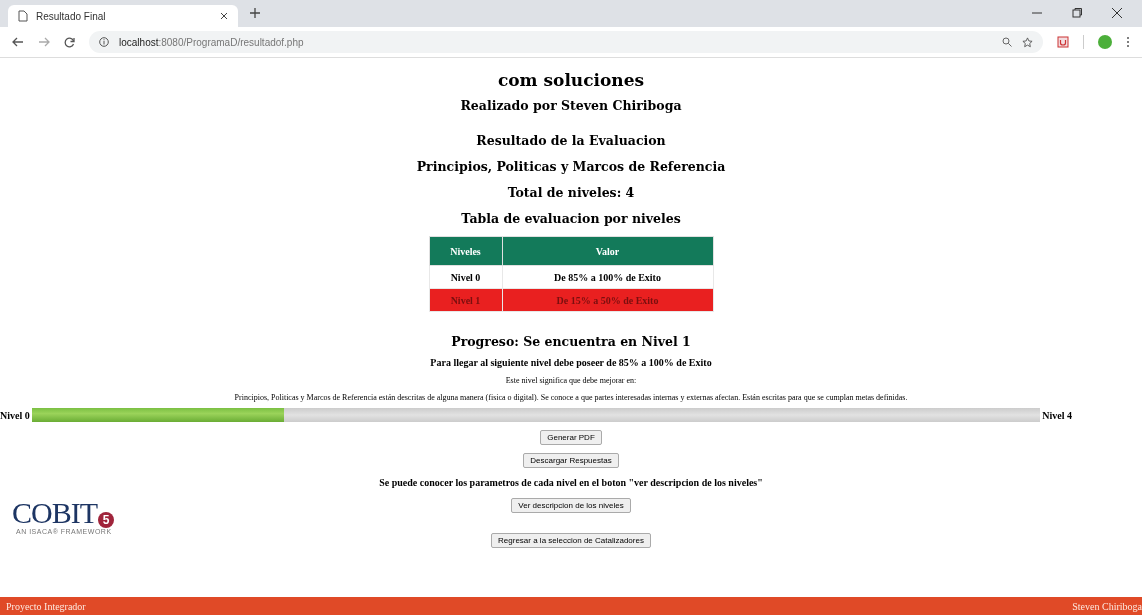 The height and width of the screenshot is (615, 1142). Describe the element at coordinates (571, 341) in the screenshot. I see `progress-heading: Progreso: Se encuentra en Nivel 1` at that location.